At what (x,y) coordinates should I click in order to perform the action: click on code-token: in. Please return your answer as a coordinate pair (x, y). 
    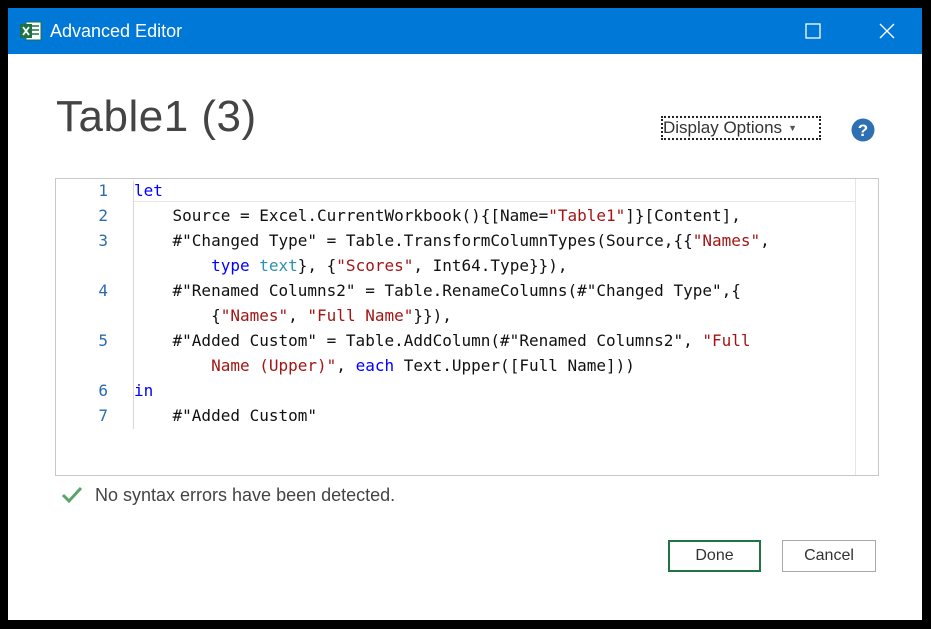
    Looking at the image, I should click on (144, 390).